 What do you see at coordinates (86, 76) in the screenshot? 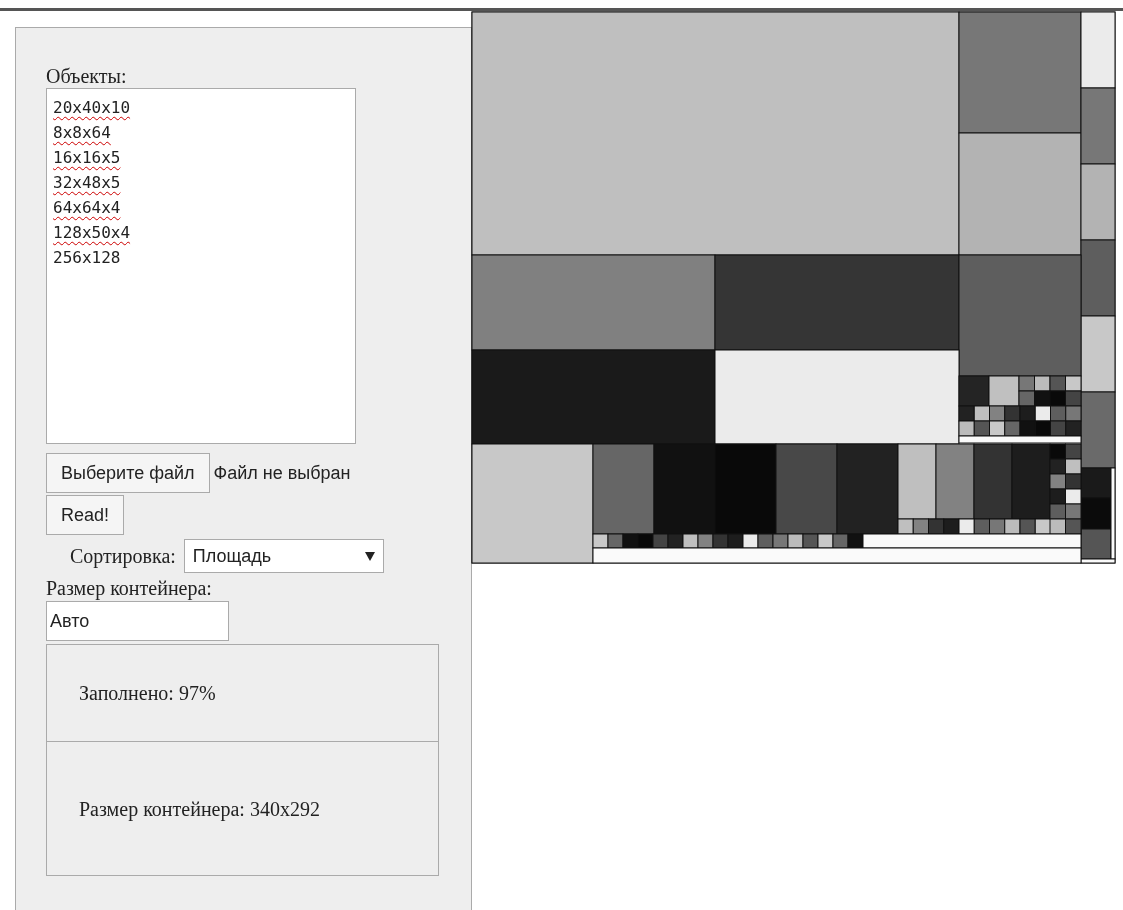
I see `objects-label: Объекты:` at bounding box center [86, 76].